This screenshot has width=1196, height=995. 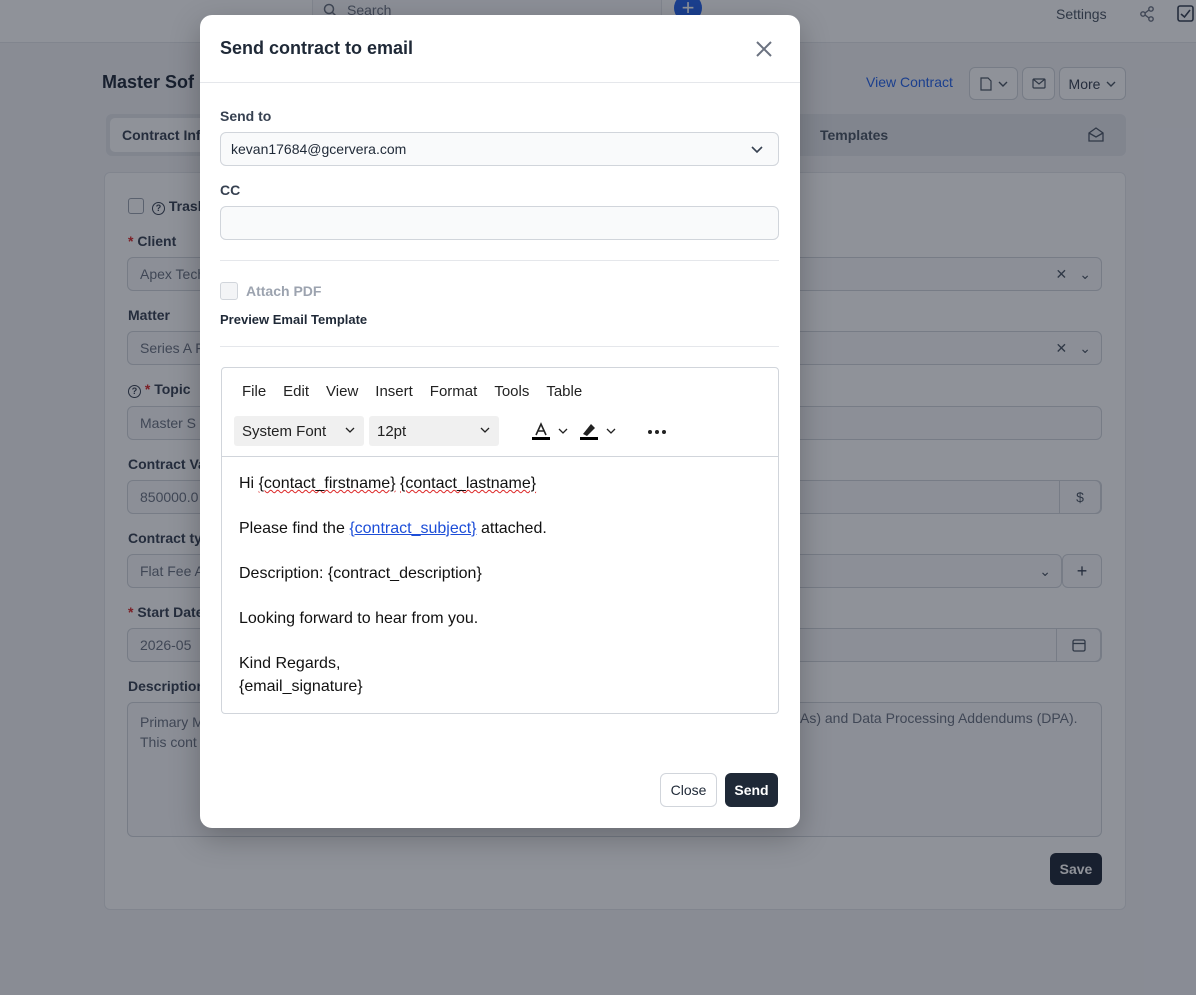 What do you see at coordinates (229, 291) in the screenshot?
I see `attach-pdf-checkbox` at bounding box center [229, 291].